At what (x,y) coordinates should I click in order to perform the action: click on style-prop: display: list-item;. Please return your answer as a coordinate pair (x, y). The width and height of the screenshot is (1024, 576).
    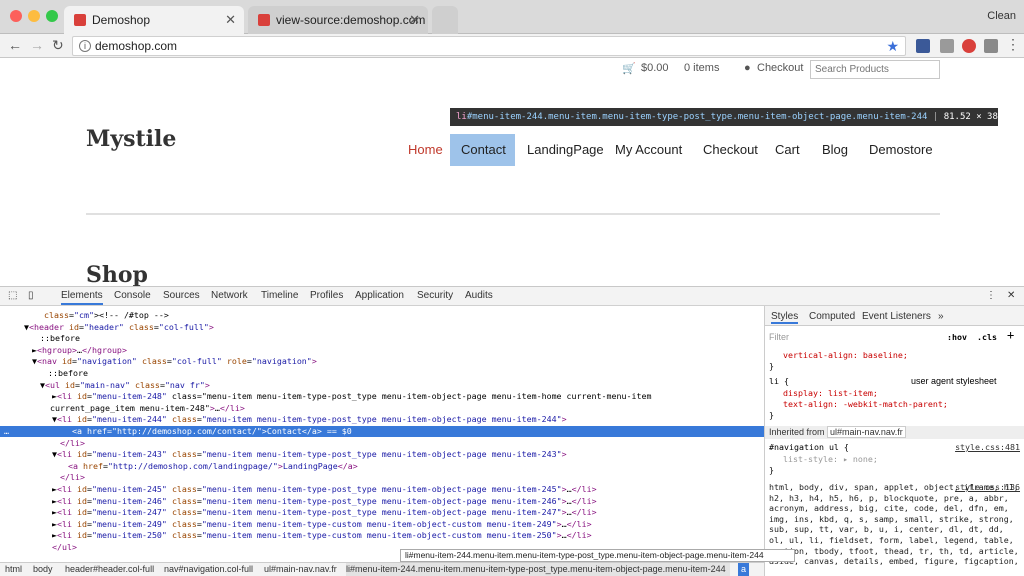
    Looking at the image, I should click on (830, 393).